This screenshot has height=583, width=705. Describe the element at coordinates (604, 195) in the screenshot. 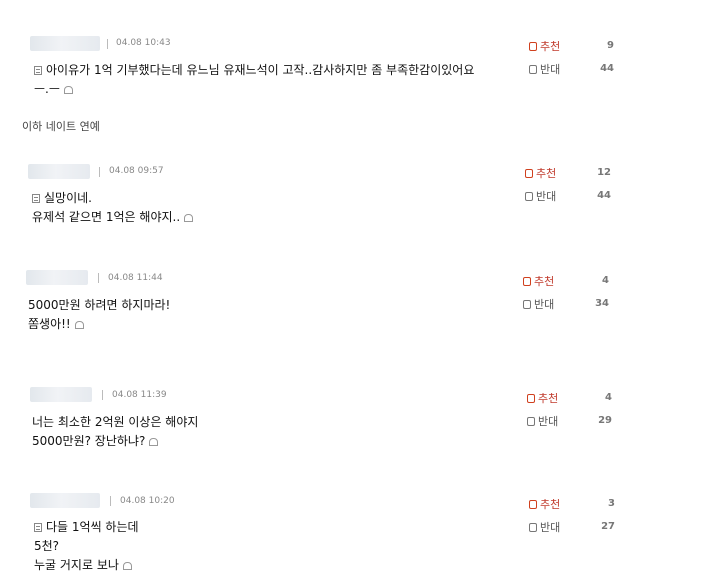

I see `downvote-count: 44` at that location.